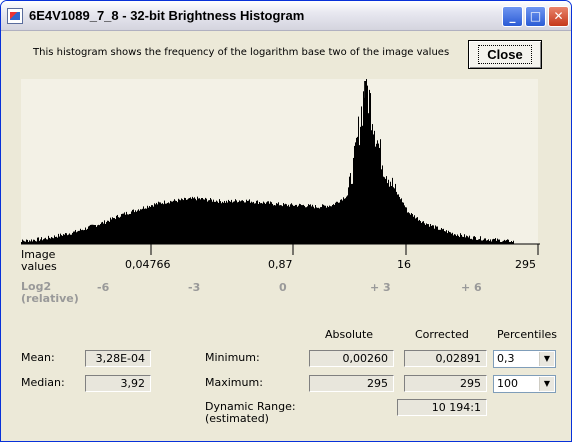 This screenshot has width=572, height=442. What do you see at coordinates (527, 334) in the screenshot?
I see `percentiles-header: Percentiles` at bounding box center [527, 334].